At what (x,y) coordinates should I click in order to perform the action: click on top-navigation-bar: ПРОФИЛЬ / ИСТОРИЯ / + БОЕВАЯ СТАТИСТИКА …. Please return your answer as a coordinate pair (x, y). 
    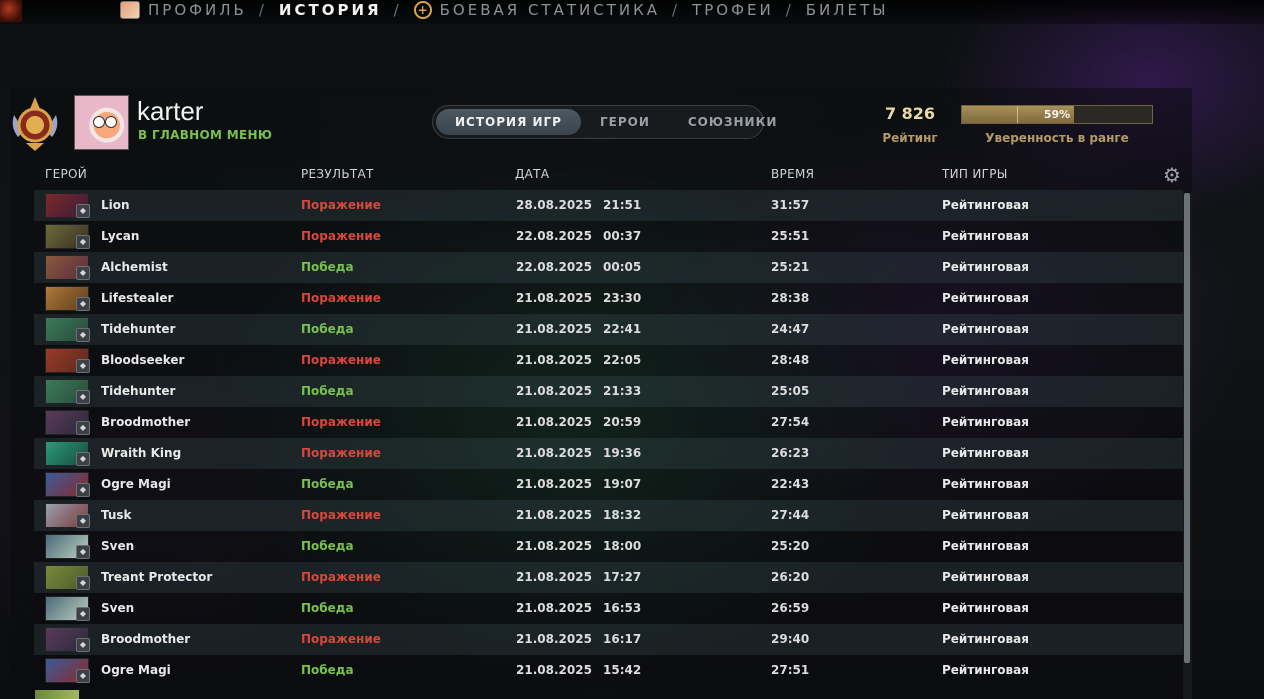
    Looking at the image, I should click on (632, 12).